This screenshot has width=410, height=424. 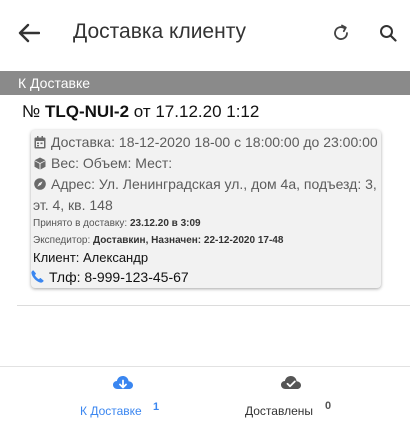 I want to click on calendar-icon, so click(x=40, y=142).